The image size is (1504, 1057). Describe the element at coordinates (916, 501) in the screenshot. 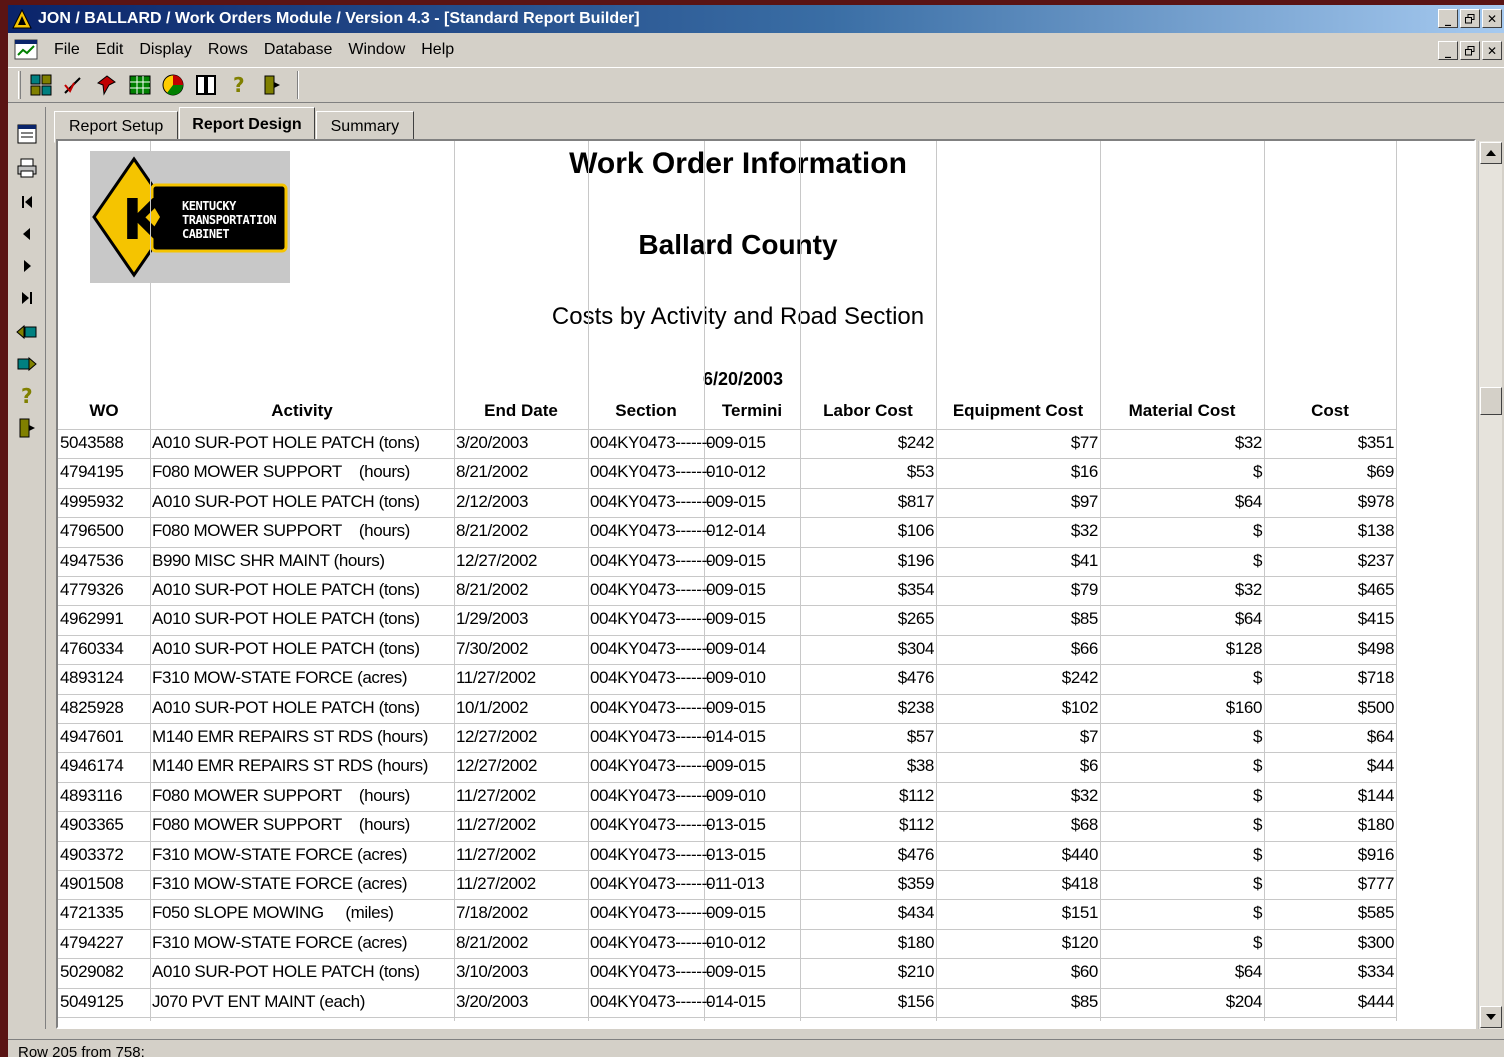

I see `cell-labor-cost: $817` at that location.